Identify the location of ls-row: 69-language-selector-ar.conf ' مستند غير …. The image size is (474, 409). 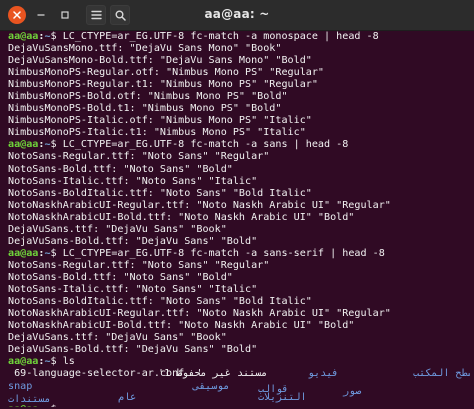
(239, 374).